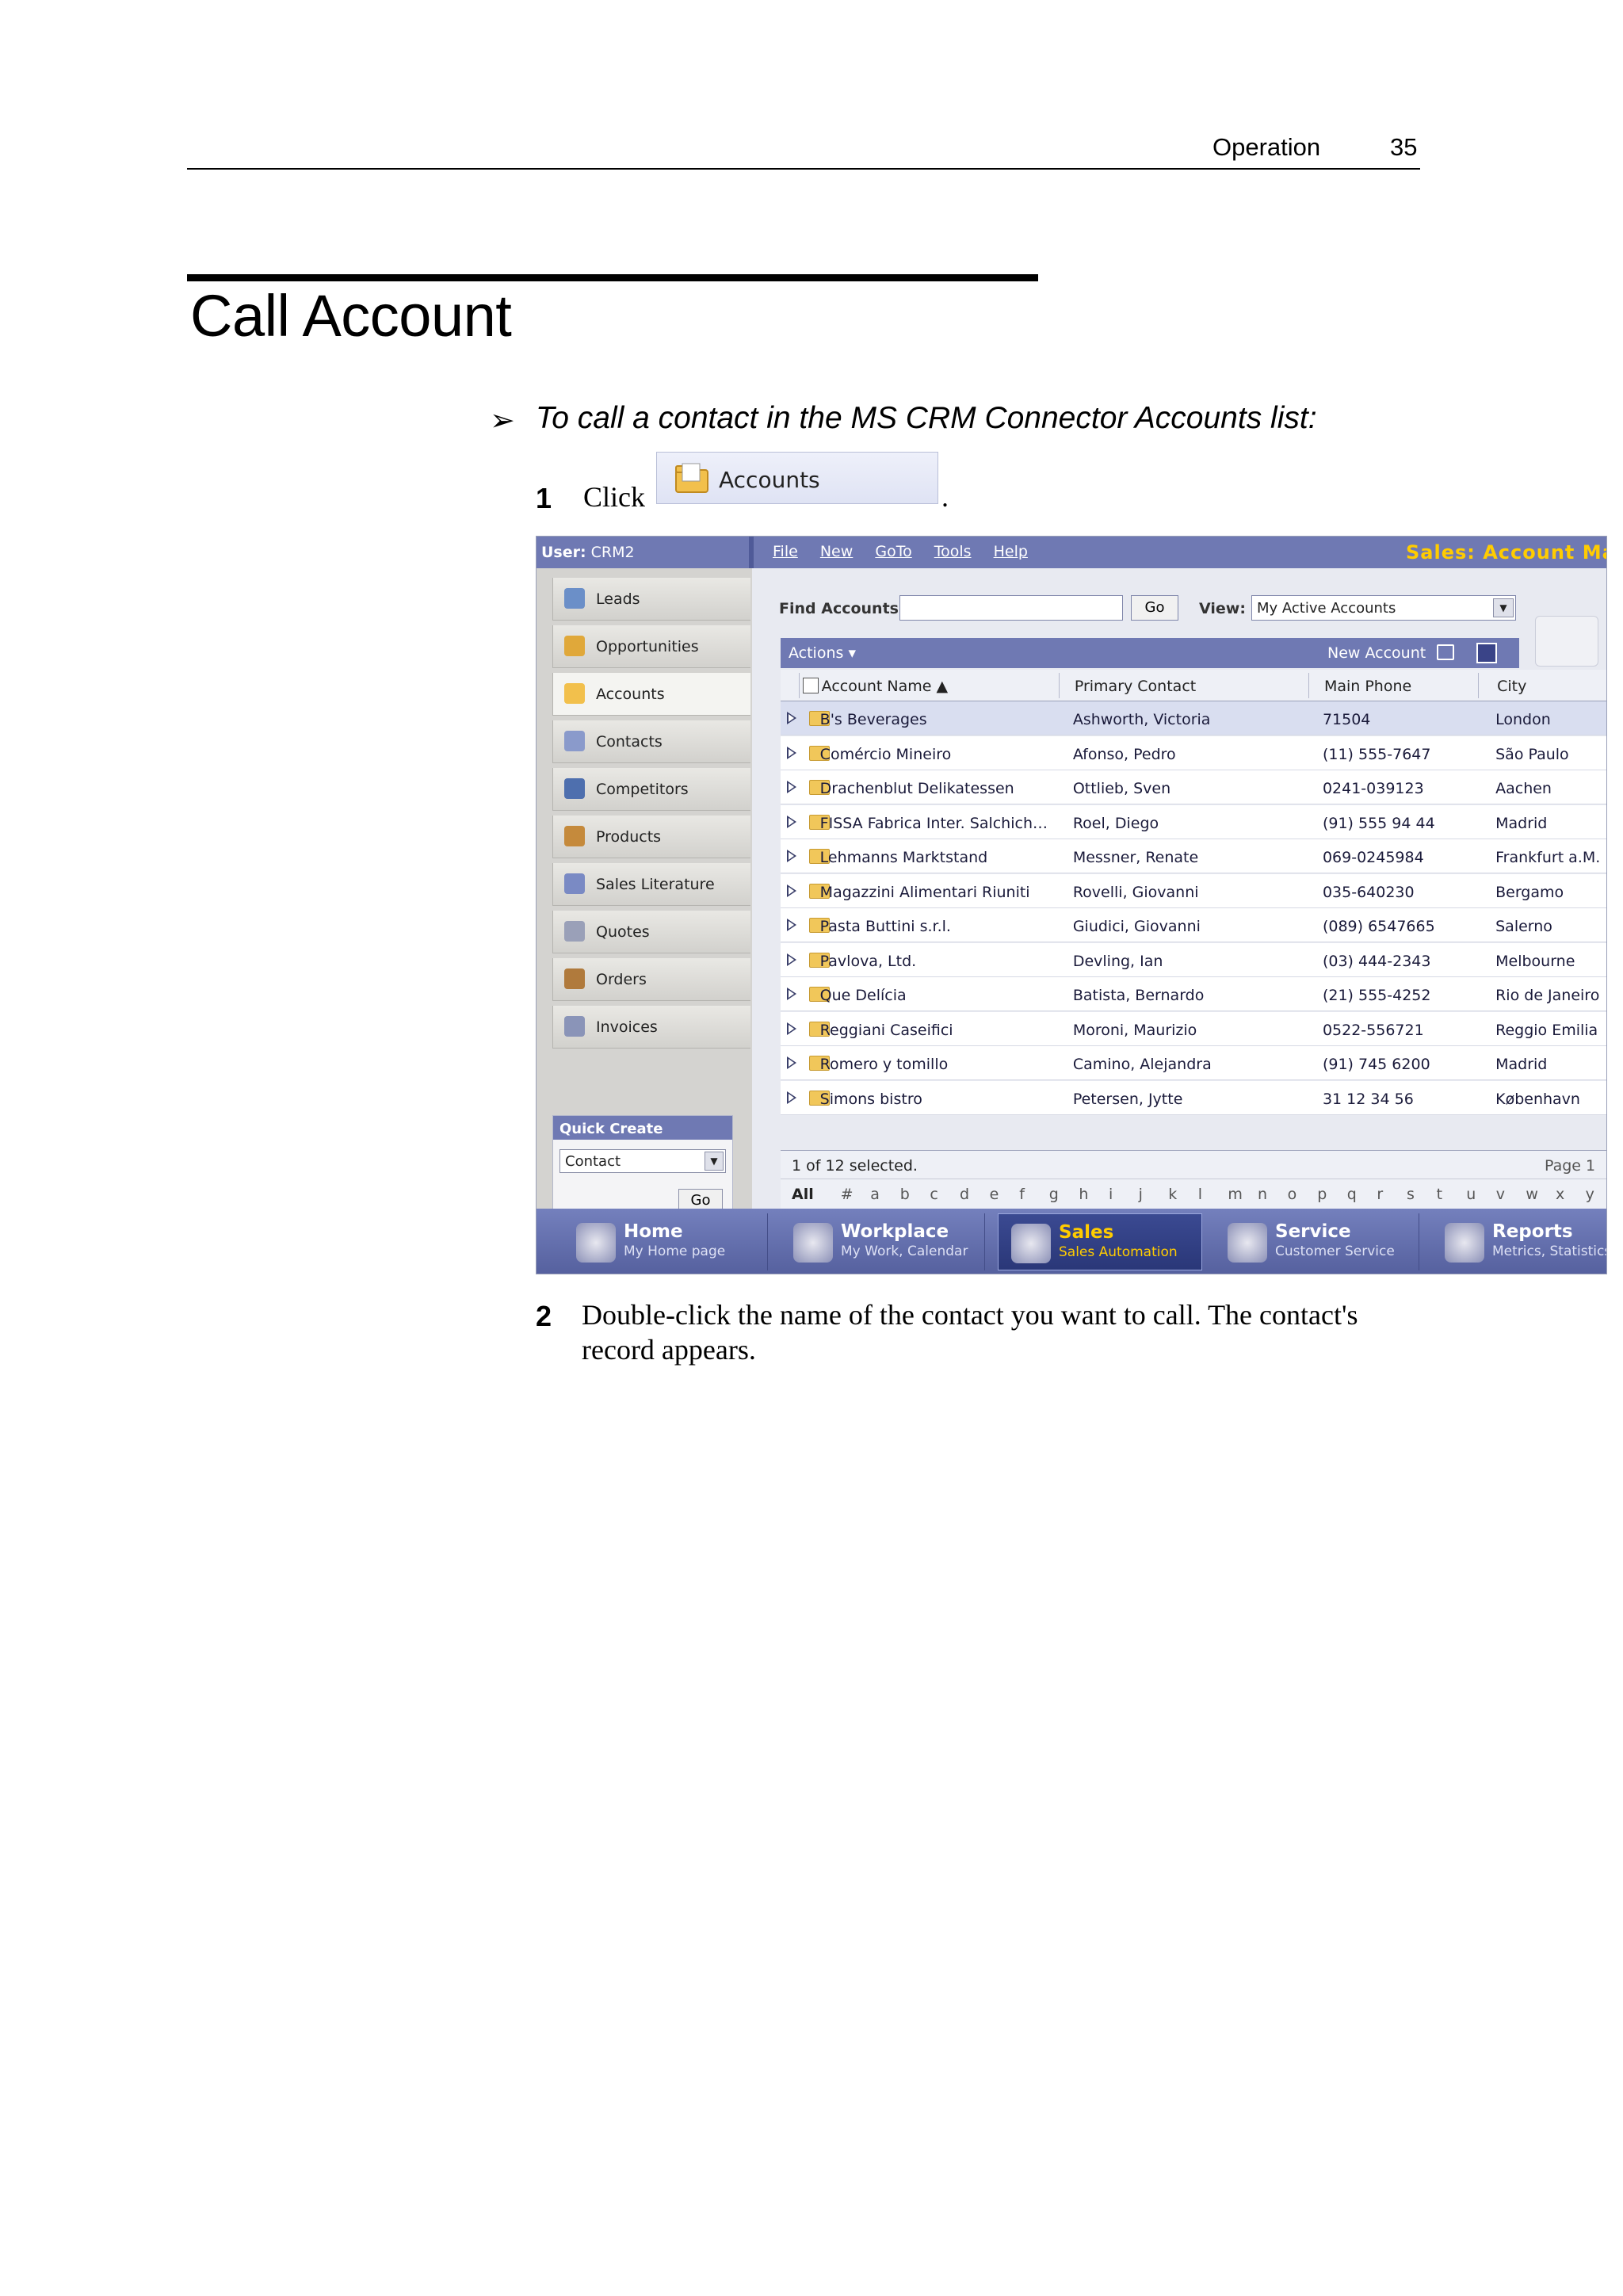 The image size is (1623, 2296). Describe the element at coordinates (1367, 686) in the screenshot. I see `col-main-phone: Main Phone` at that location.